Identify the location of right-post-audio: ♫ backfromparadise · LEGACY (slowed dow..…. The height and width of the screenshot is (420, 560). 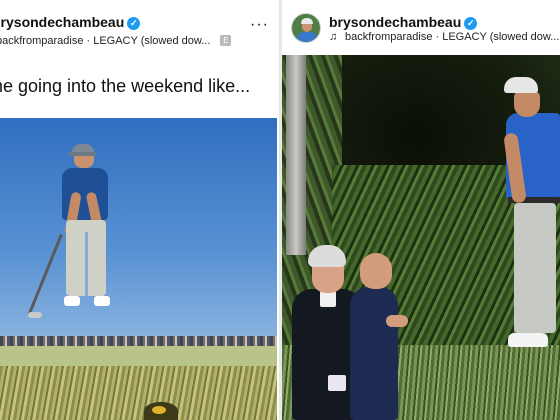
(444, 37).